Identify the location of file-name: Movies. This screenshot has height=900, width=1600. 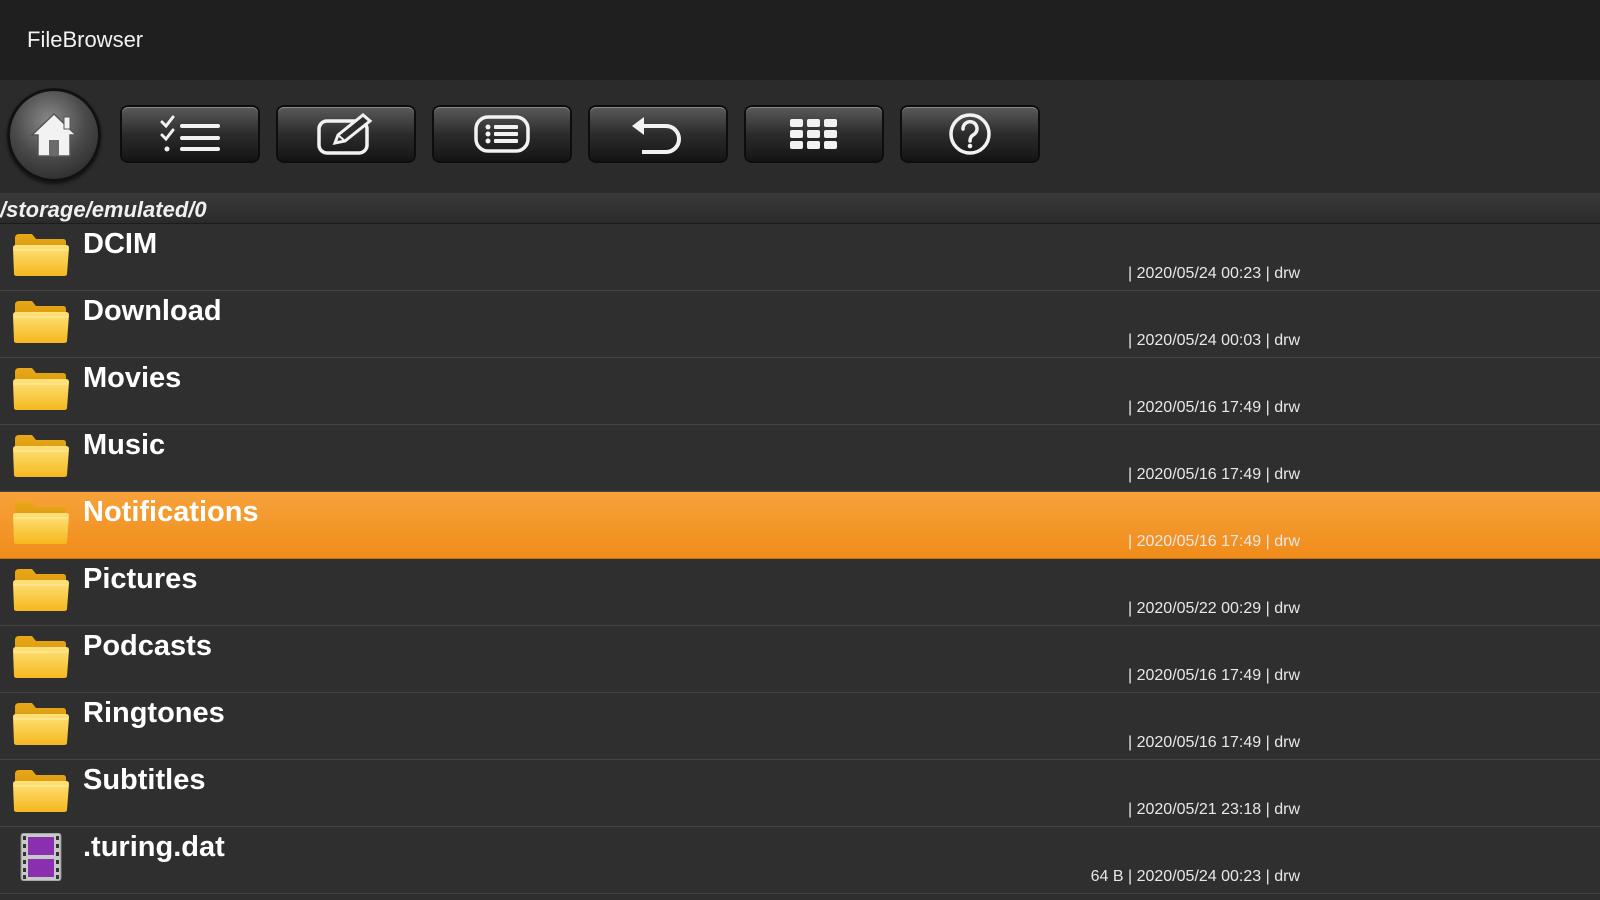
(132, 378).